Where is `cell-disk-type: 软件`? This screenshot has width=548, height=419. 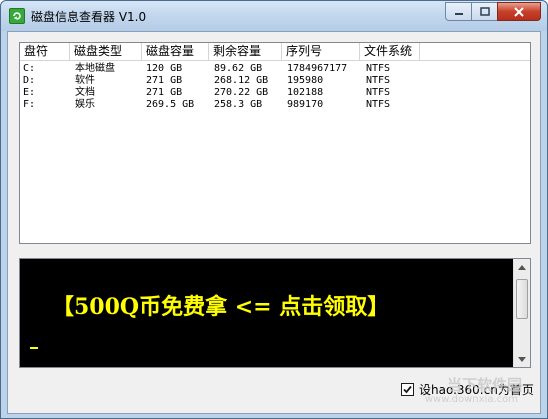
cell-disk-type: 软件 is located at coordinates (85, 80).